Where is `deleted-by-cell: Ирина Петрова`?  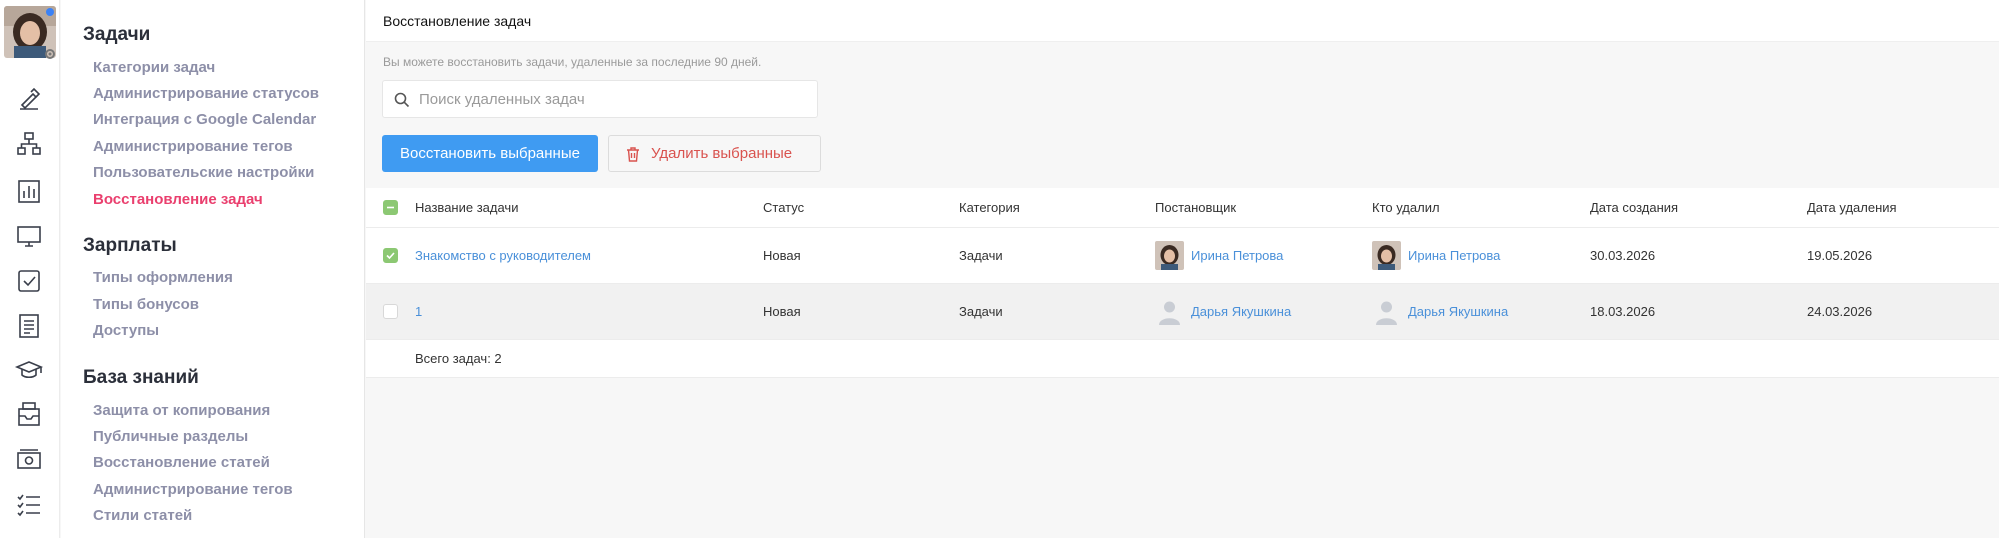
deleted-by-cell: Ирина Петрова is located at coordinates (1436, 255).